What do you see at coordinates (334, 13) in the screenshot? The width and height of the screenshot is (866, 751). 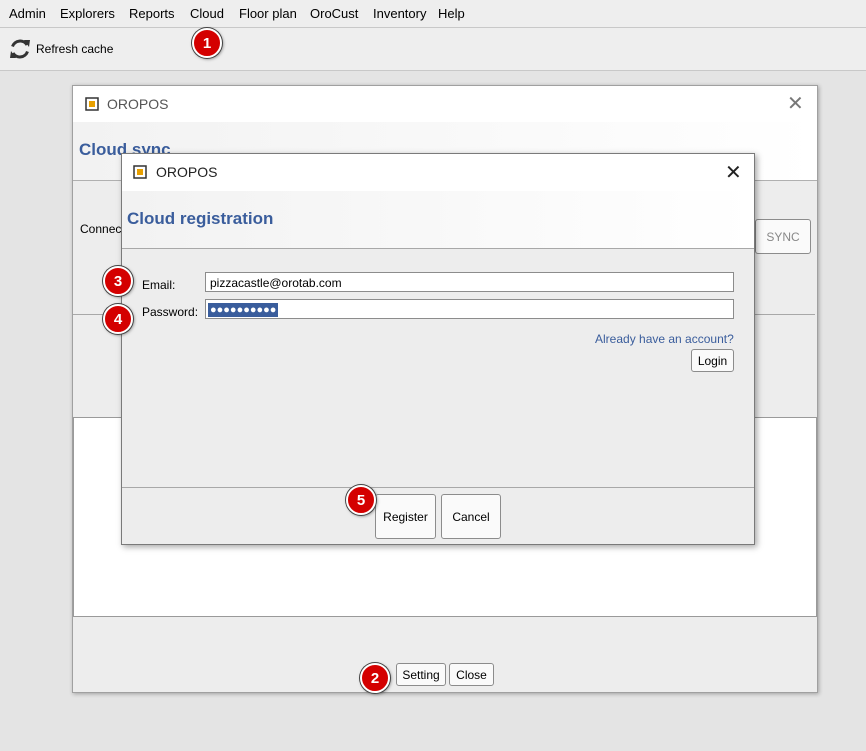 I see `menu-orocust: OroCust` at bounding box center [334, 13].